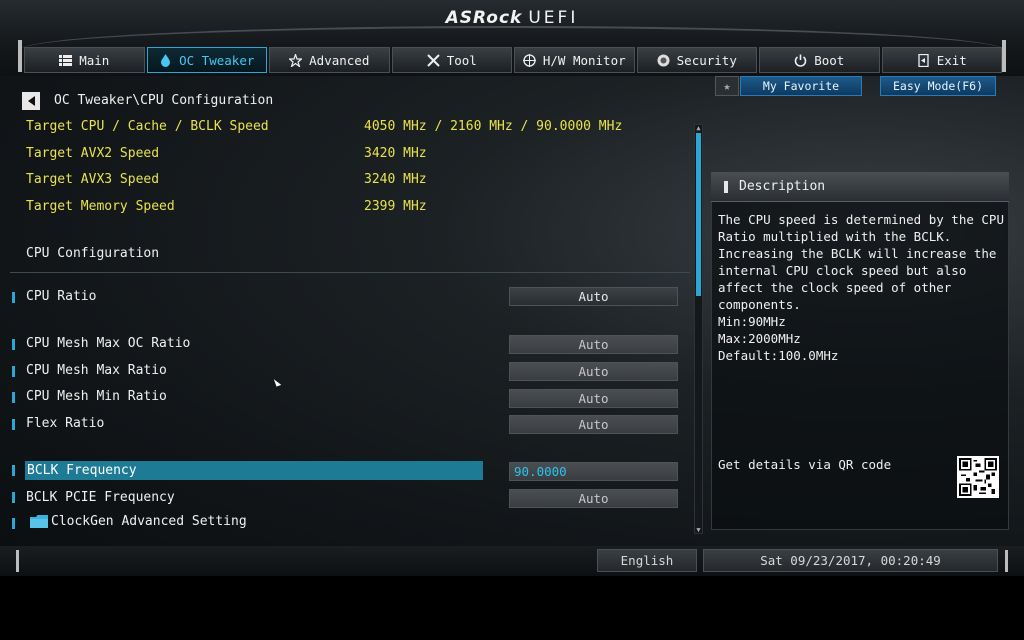 The height and width of the screenshot is (640, 1024). I want to click on easy-mode-button: Easy Mode(F6), so click(938, 86).